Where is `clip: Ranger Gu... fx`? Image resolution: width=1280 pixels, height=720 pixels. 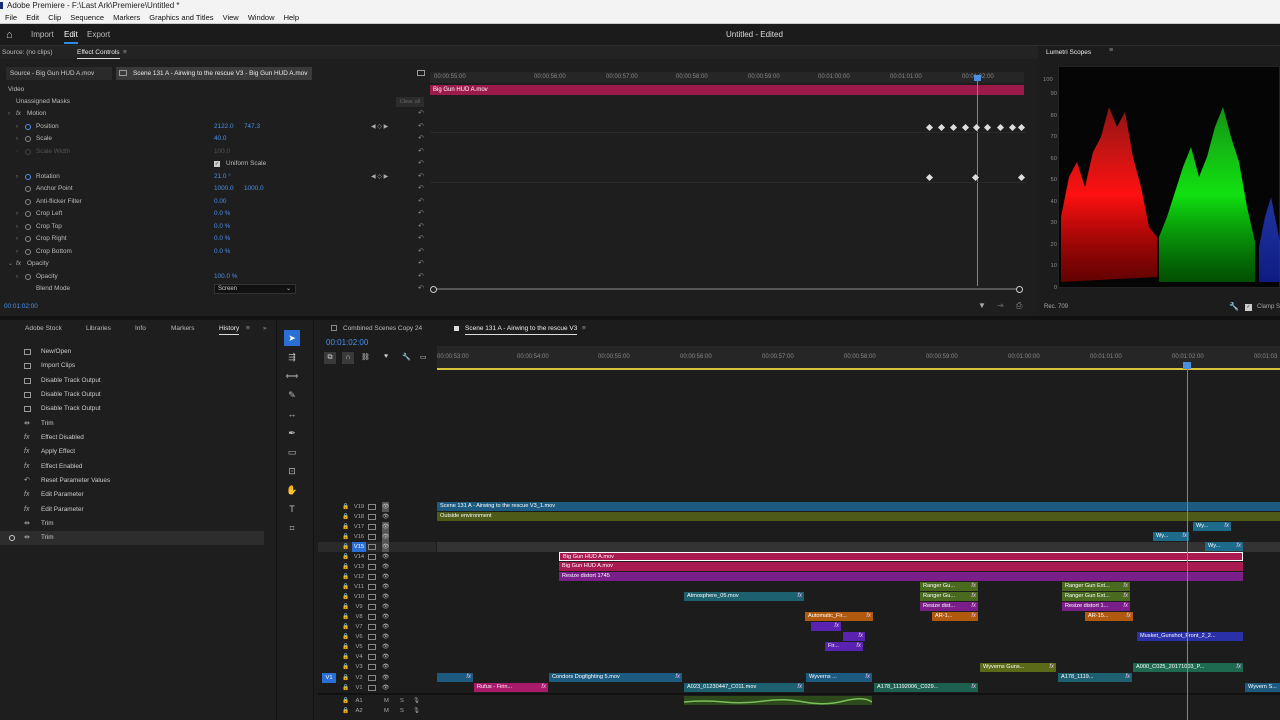
clip: Ranger Gu... fx is located at coordinates (949, 596).